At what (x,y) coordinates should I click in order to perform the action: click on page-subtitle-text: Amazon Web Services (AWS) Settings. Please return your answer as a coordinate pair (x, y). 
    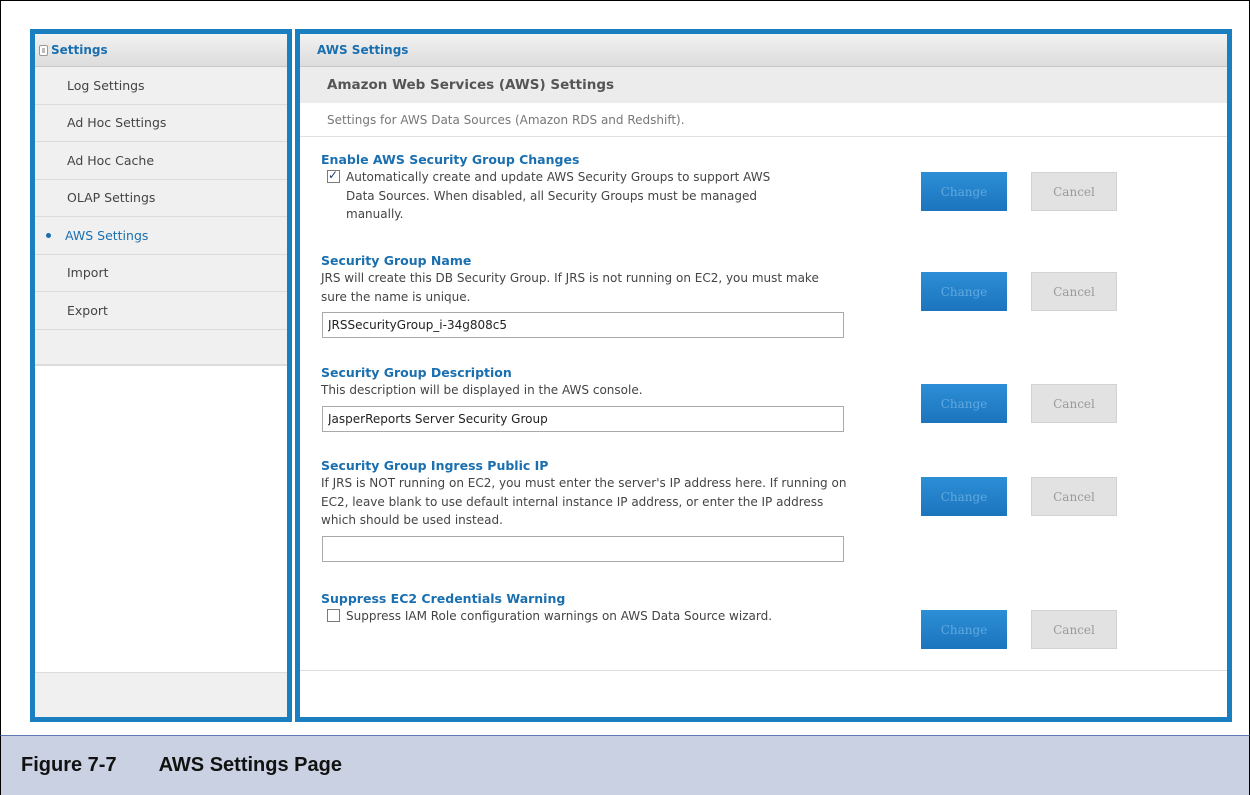
    Looking at the image, I should click on (471, 85).